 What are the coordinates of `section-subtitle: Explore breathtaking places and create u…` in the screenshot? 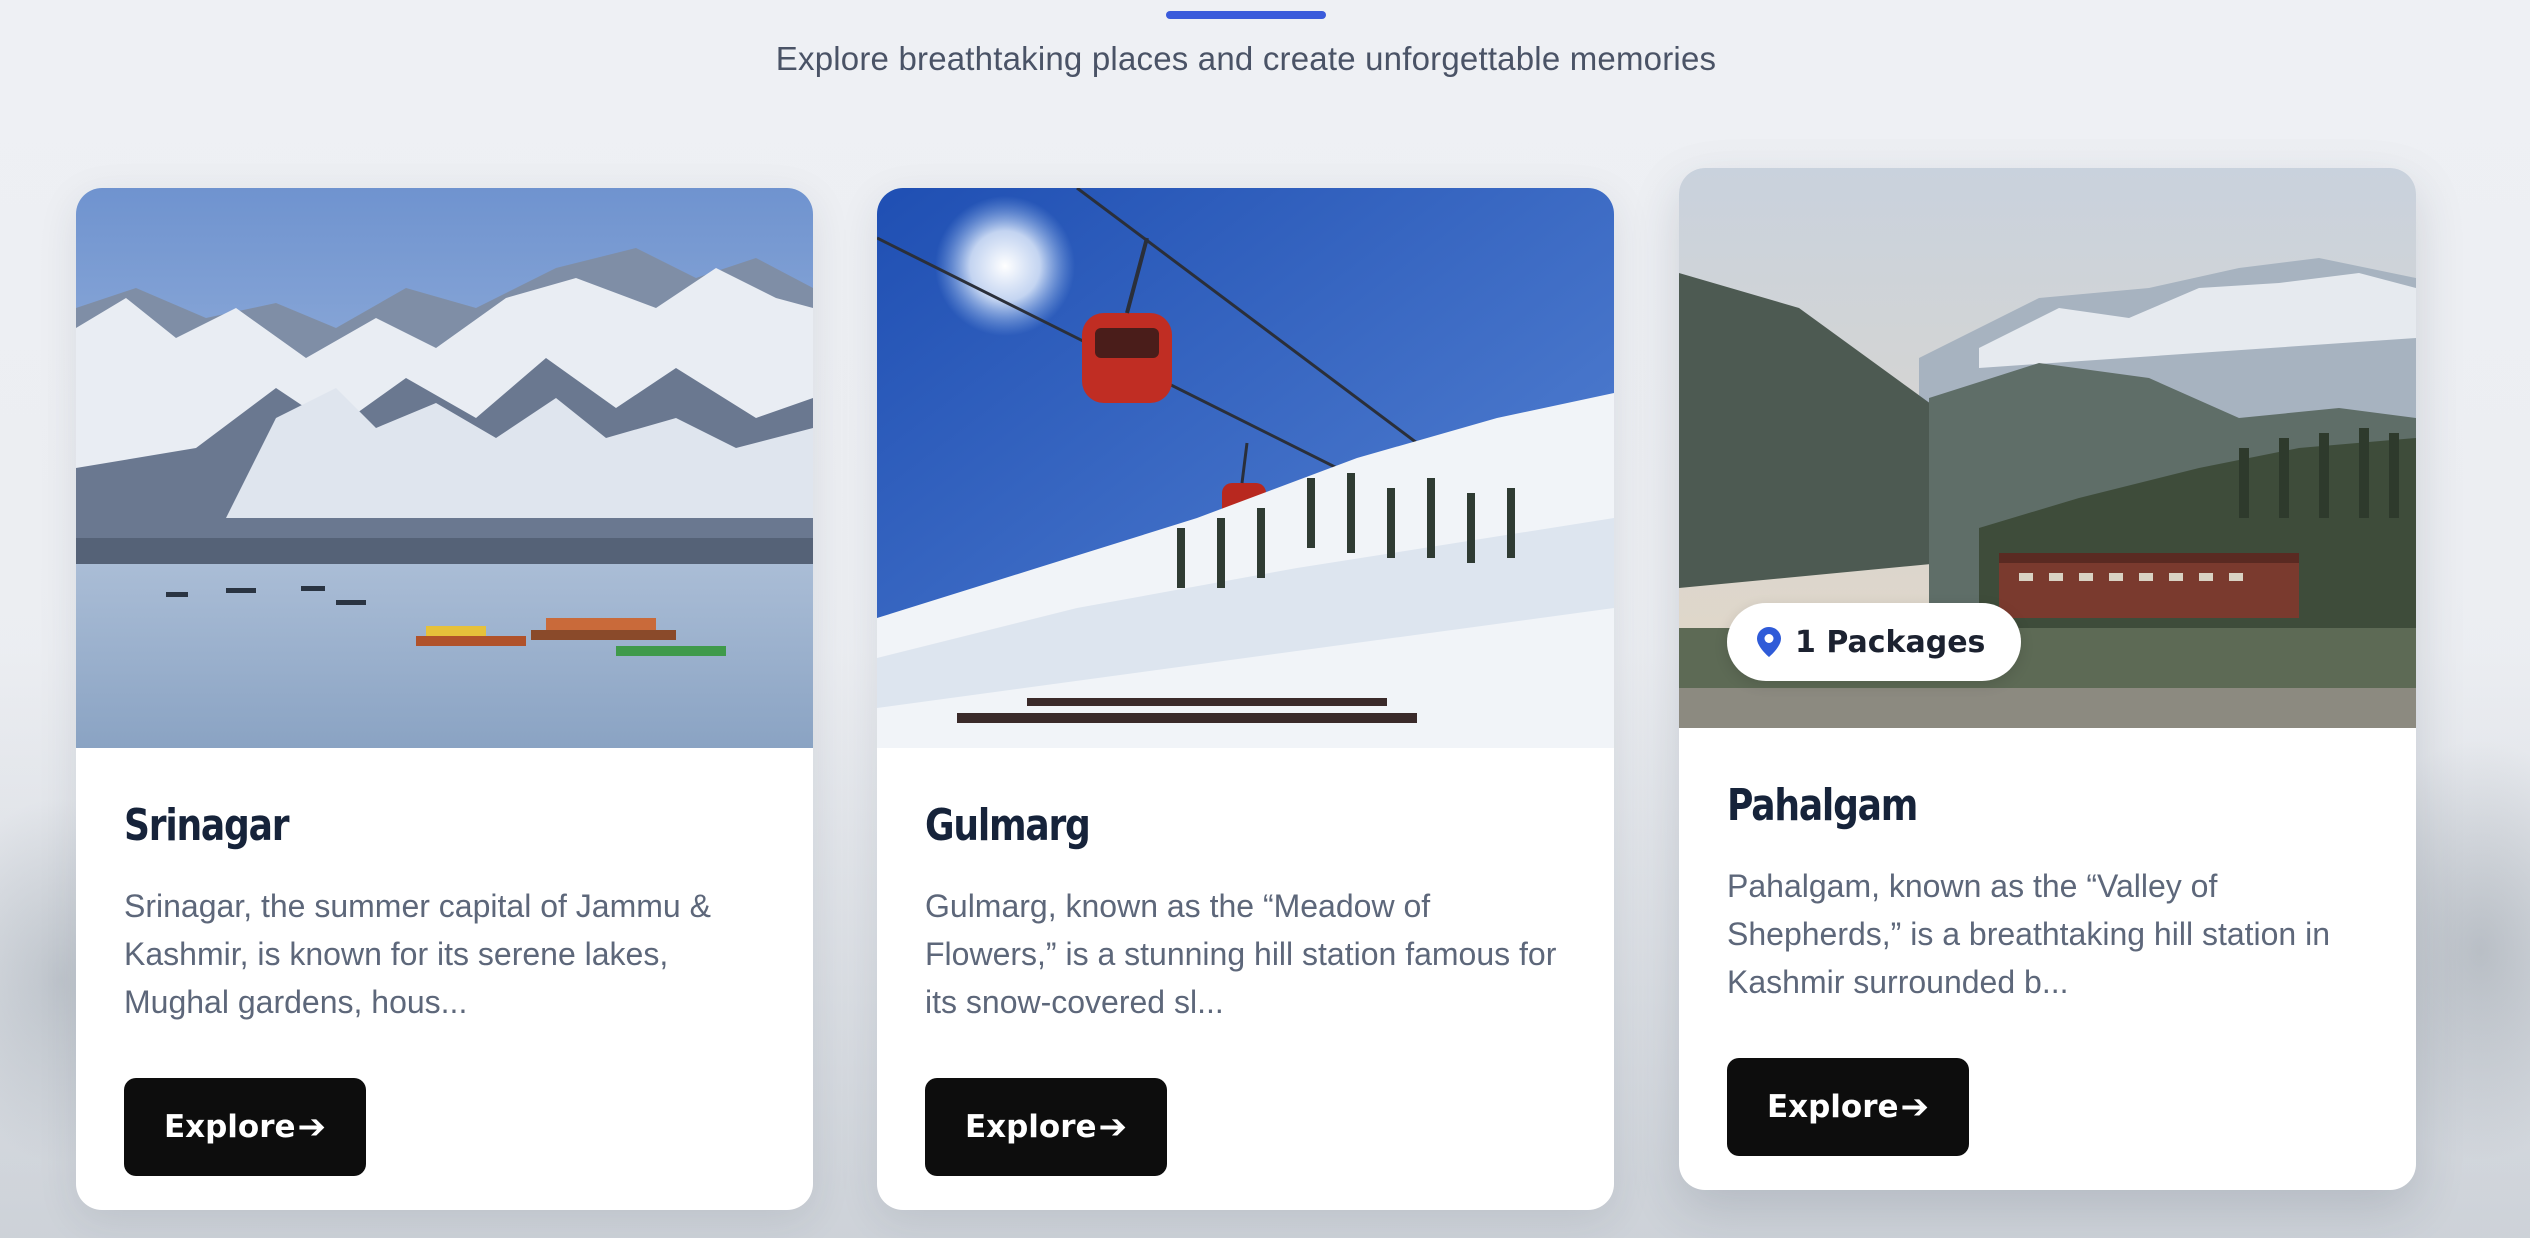 It's located at (1246, 58).